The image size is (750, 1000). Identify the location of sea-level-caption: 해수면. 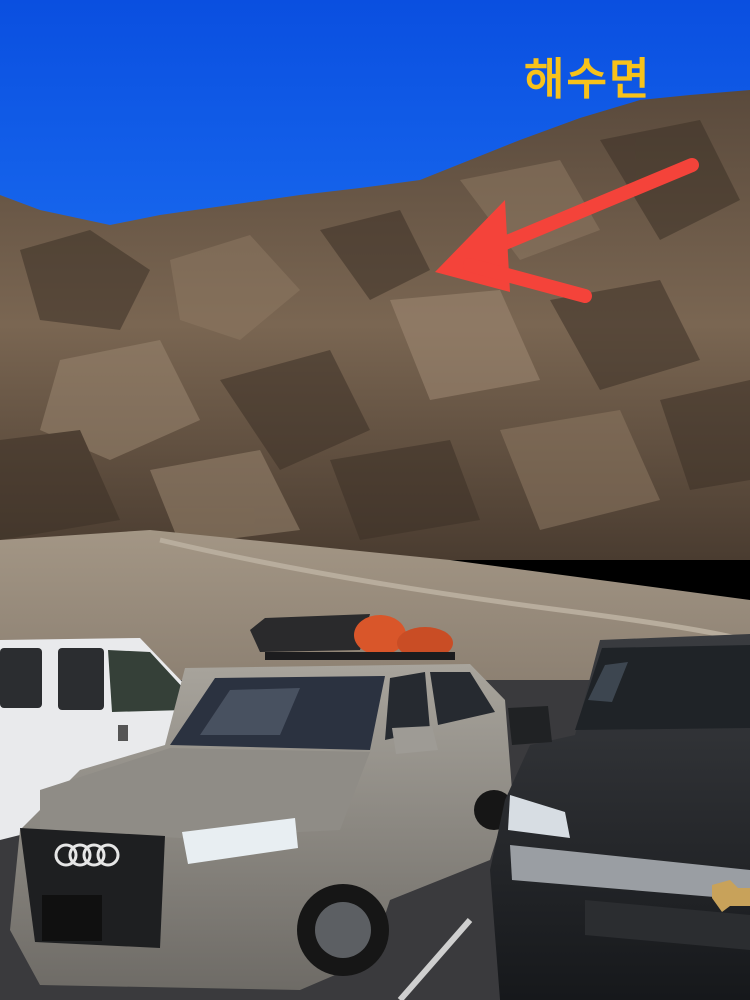
(588, 79).